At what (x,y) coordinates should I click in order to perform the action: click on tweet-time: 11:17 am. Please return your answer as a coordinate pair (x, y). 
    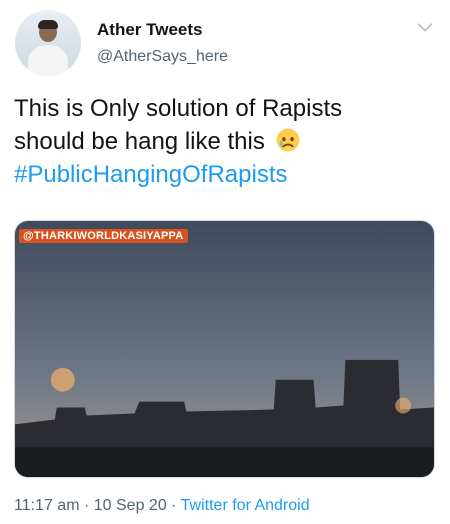
    Looking at the image, I should click on (47, 505).